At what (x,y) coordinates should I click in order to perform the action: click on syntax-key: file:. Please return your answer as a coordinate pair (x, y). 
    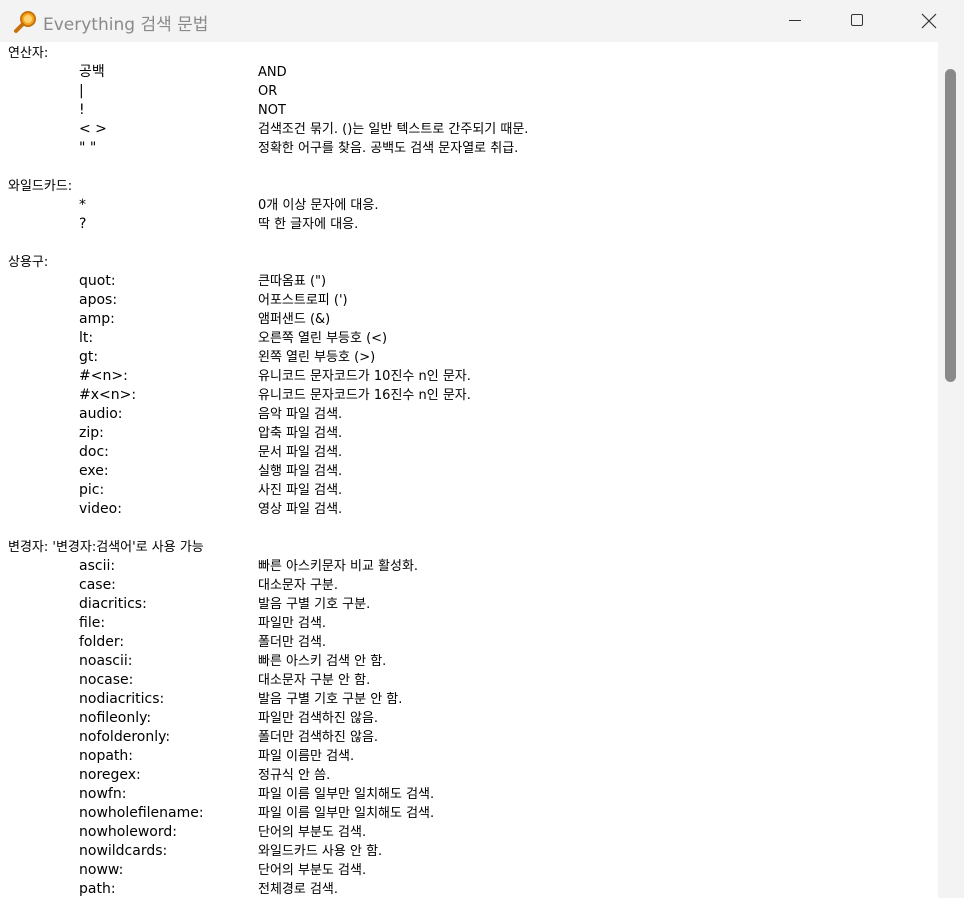
    Looking at the image, I should click on (92, 623).